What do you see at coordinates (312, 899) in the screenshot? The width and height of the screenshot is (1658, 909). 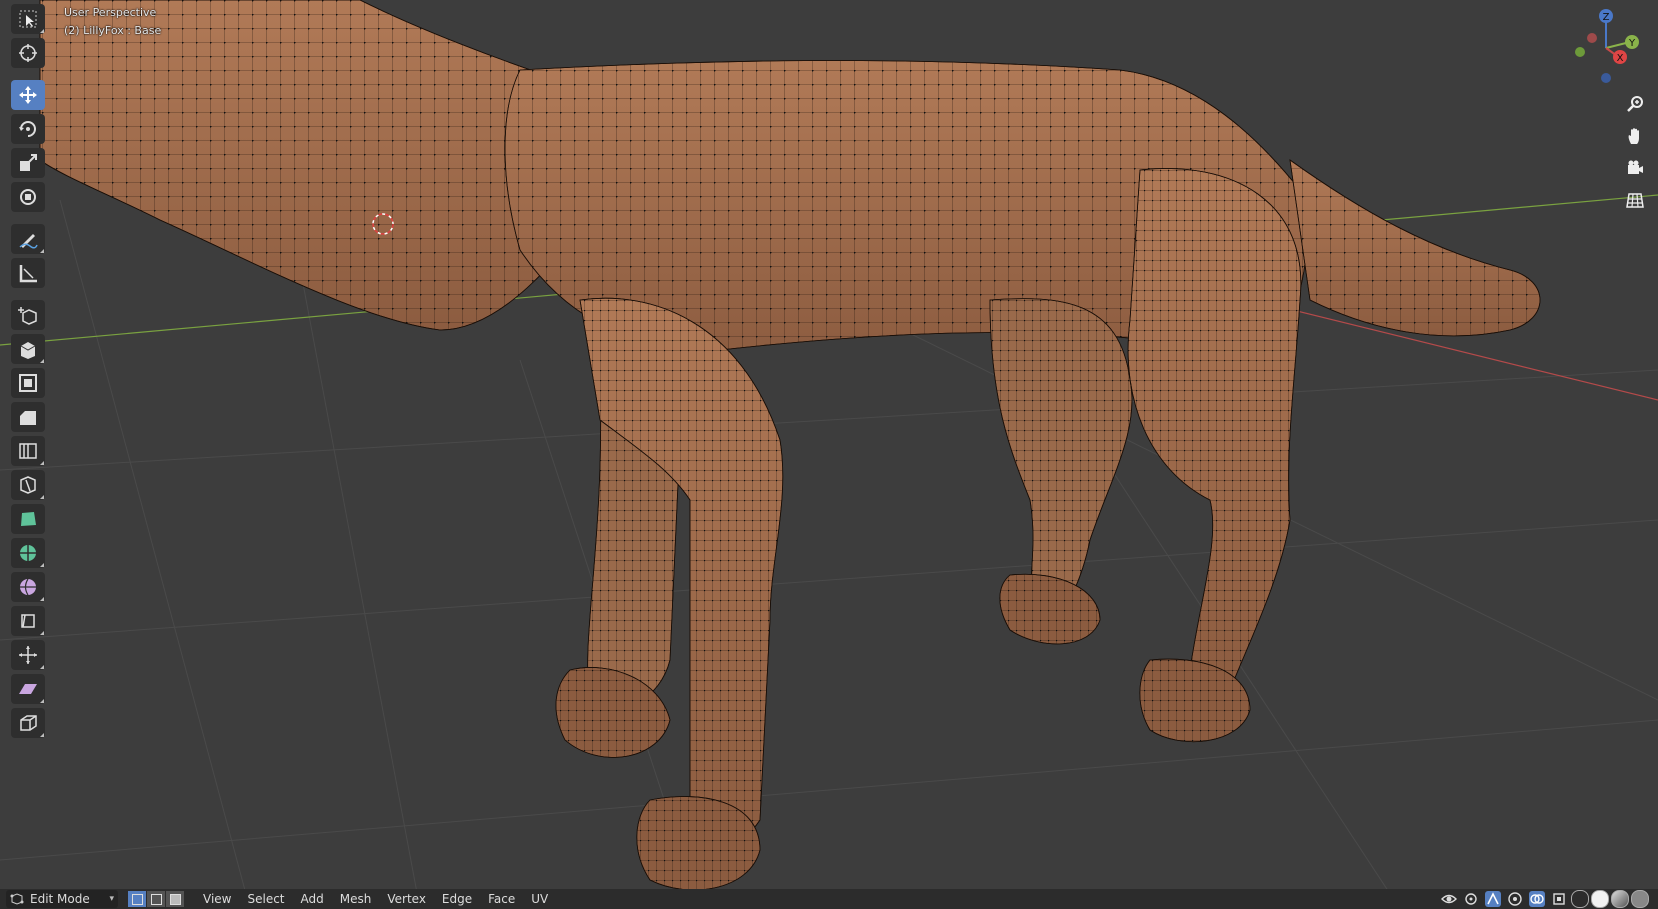 I see `menu-add: Add` at bounding box center [312, 899].